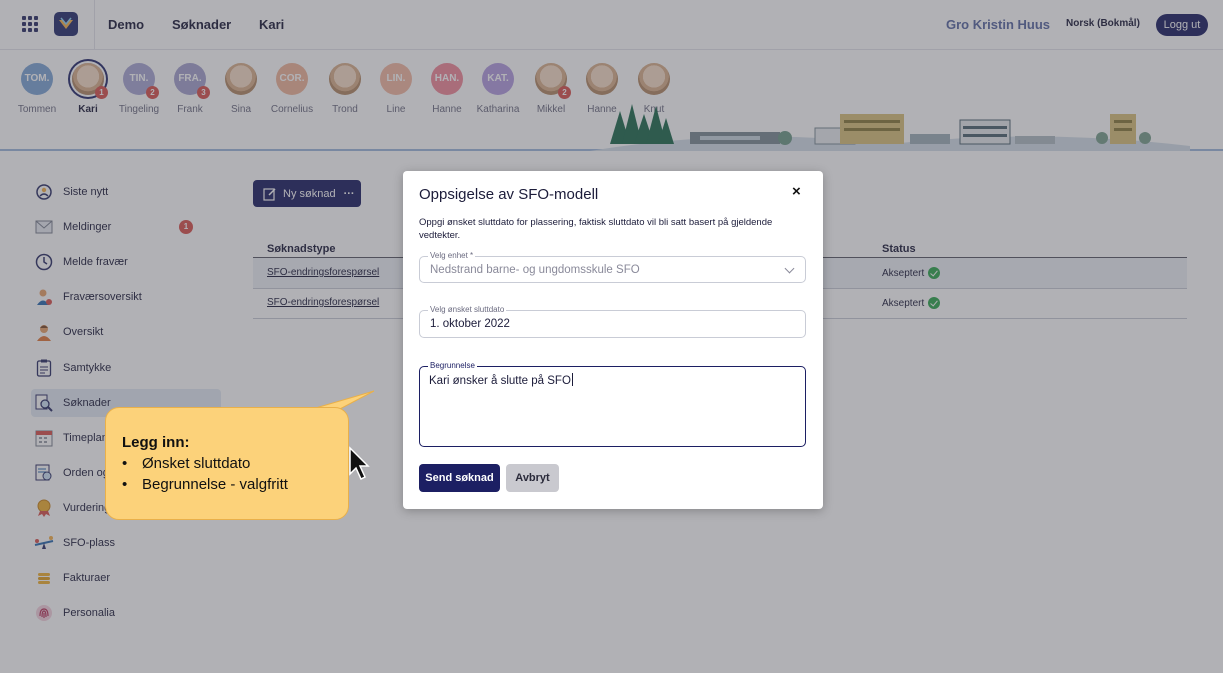 Image resolution: width=1223 pixels, height=673 pixels. I want to click on reason-textarea: Begrunnelse Kari ønsker å slutte på SFO, so click(612, 404).